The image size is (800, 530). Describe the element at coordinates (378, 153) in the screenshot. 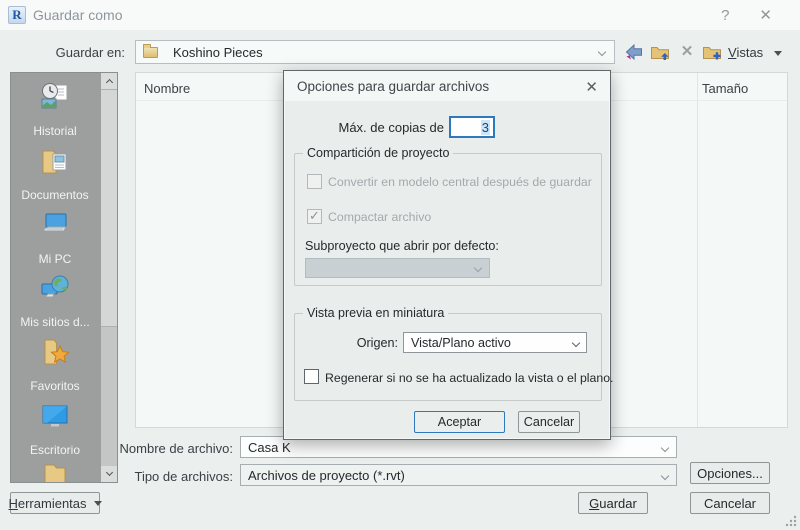

I see `worksharing-group-title: Compartición de proyecto` at that location.